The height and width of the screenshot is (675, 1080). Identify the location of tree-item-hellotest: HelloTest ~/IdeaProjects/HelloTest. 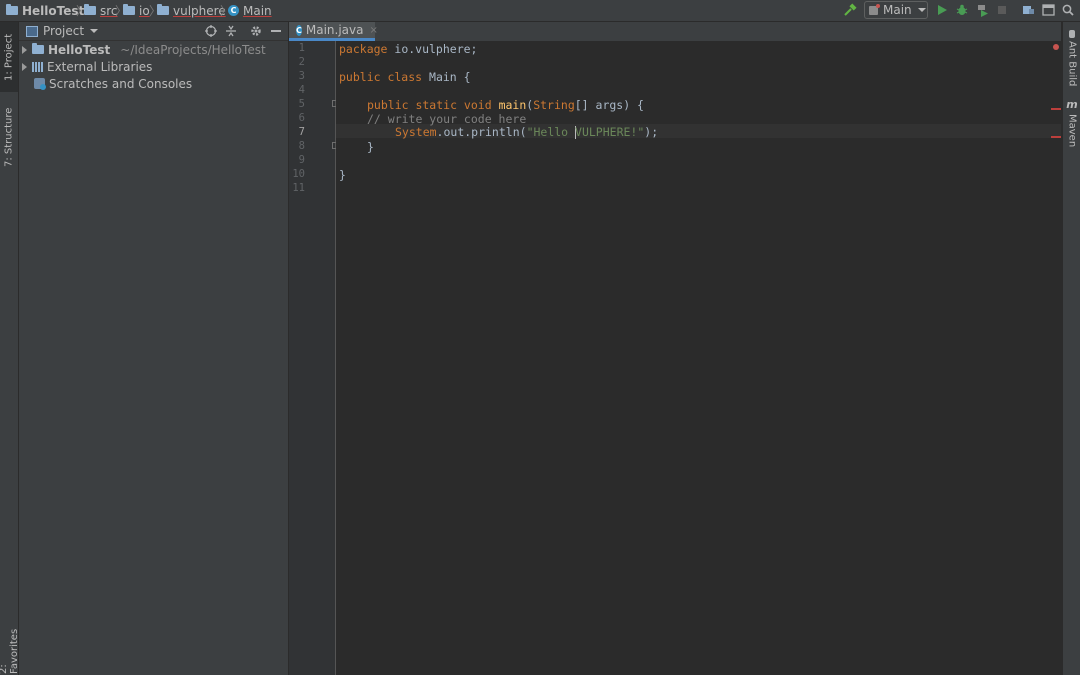
(144, 49).